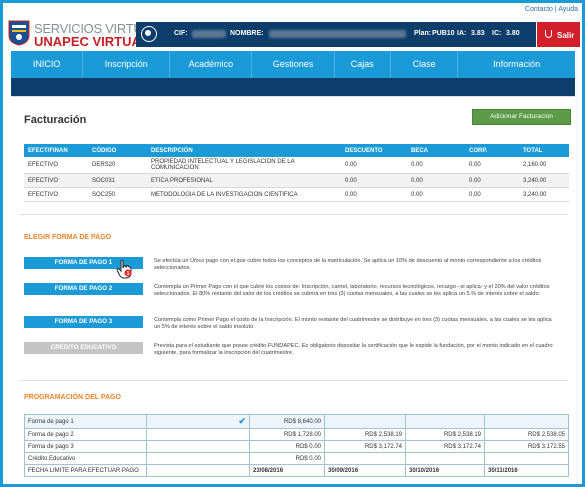  I want to click on ic-label: IC:, so click(497, 33).